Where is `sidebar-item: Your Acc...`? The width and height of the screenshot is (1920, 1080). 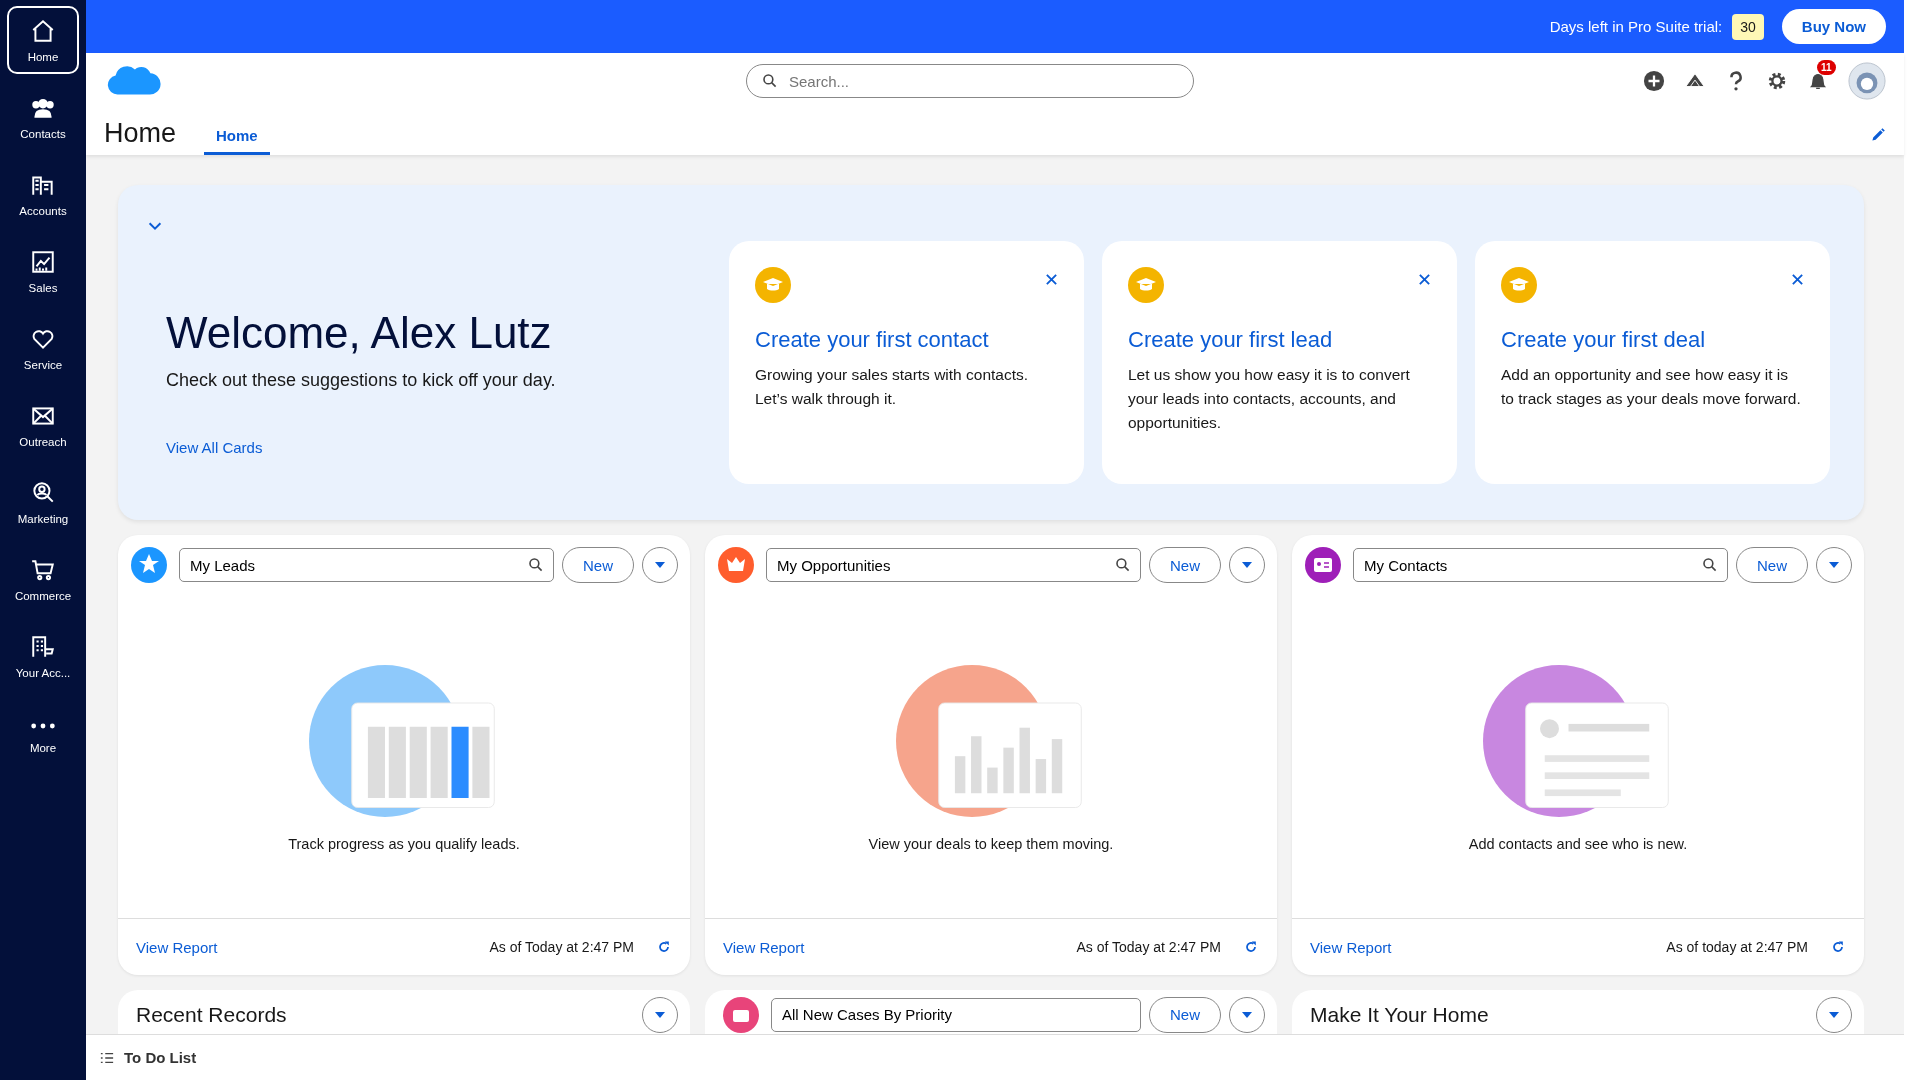 sidebar-item: Your Acc... is located at coordinates (43, 656).